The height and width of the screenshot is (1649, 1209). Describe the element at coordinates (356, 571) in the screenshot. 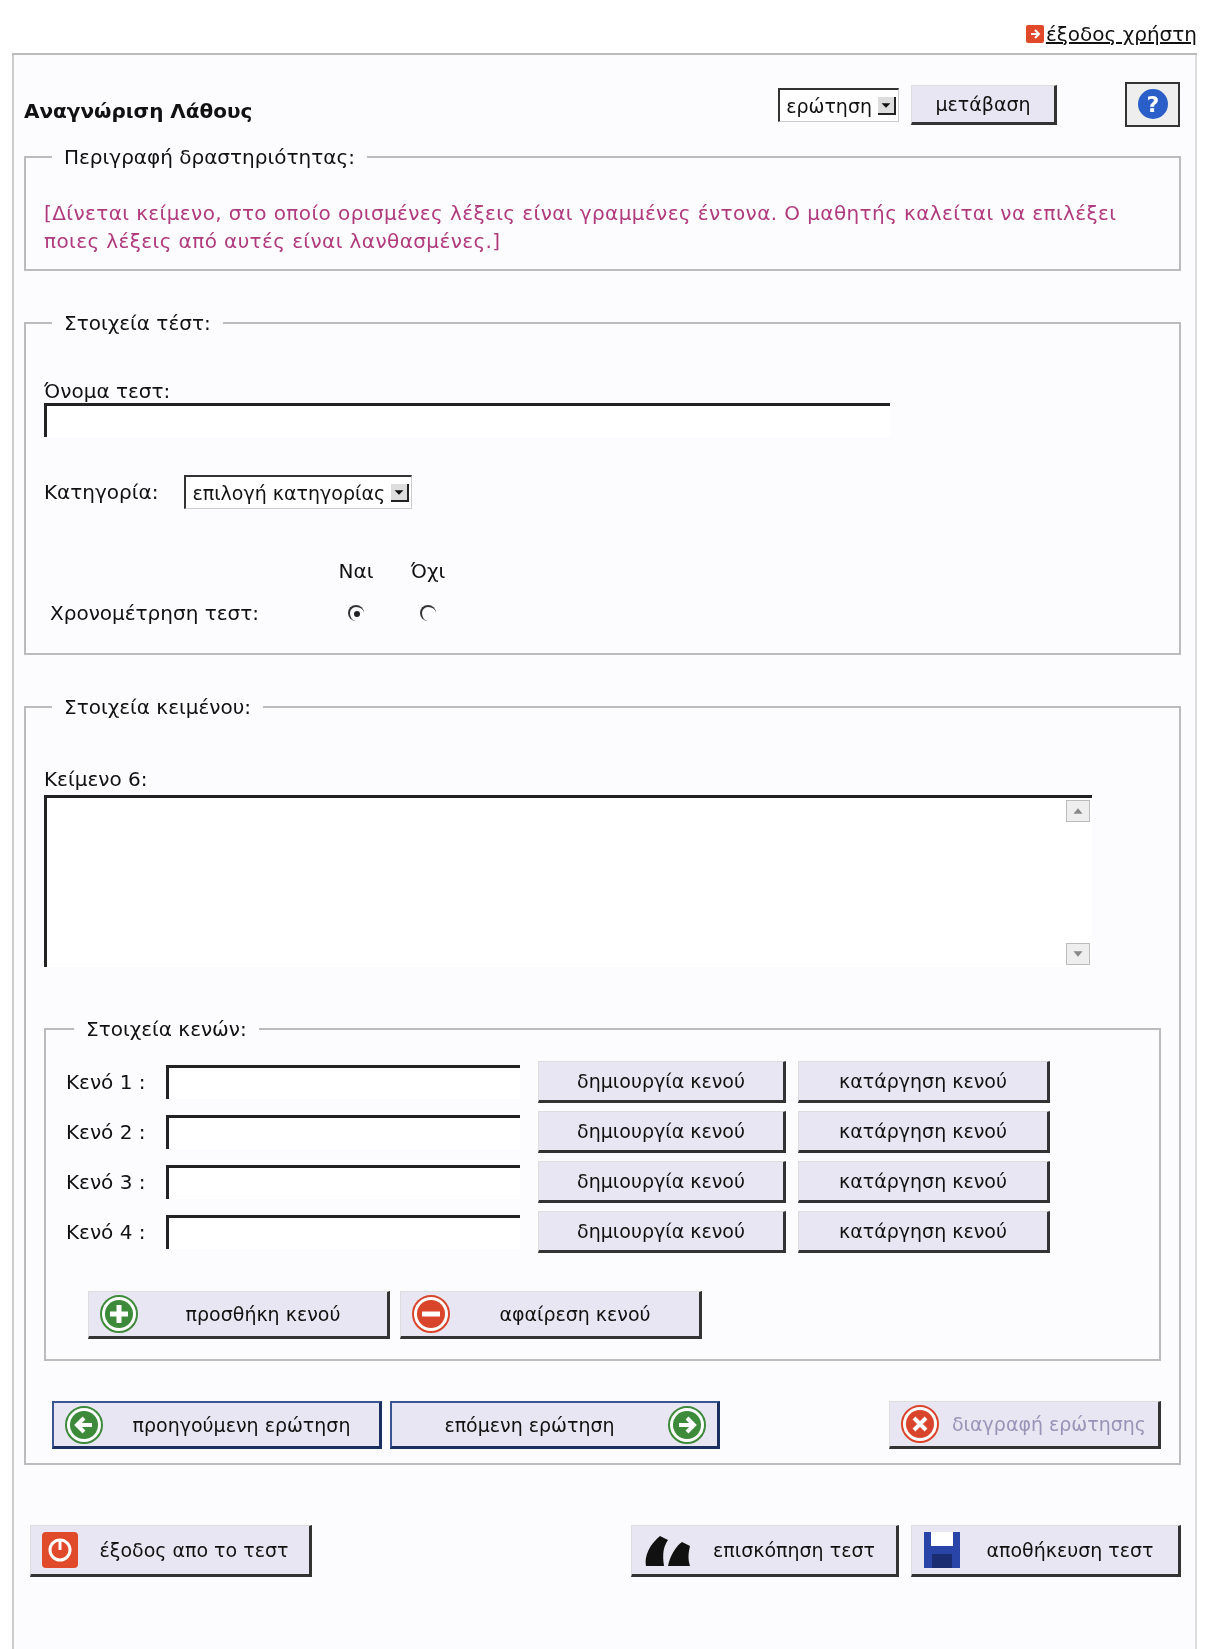

I see `option-label: Ναι` at that location.